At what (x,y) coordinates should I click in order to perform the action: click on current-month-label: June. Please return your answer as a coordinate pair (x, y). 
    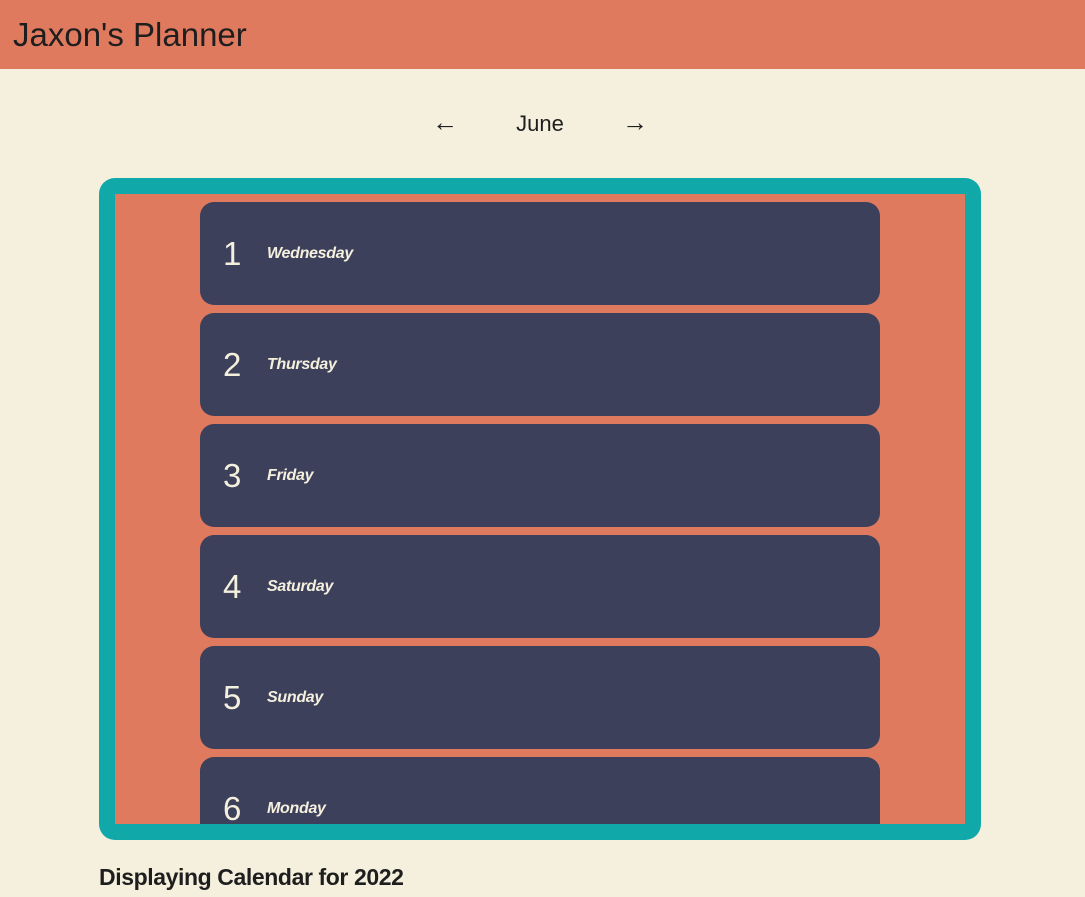
    Looking at the image, I should click on (540, 123).